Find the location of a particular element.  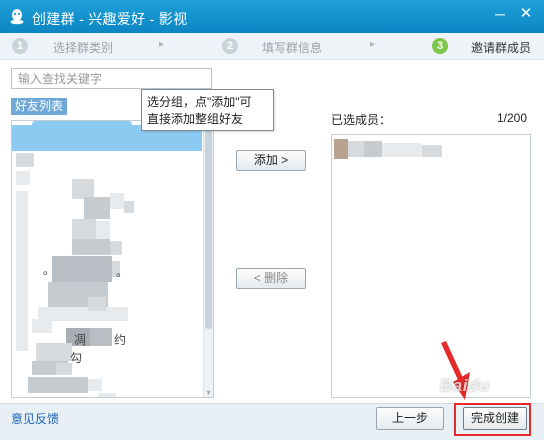

qq-penguin-icon is located at coordinates (17, 17).